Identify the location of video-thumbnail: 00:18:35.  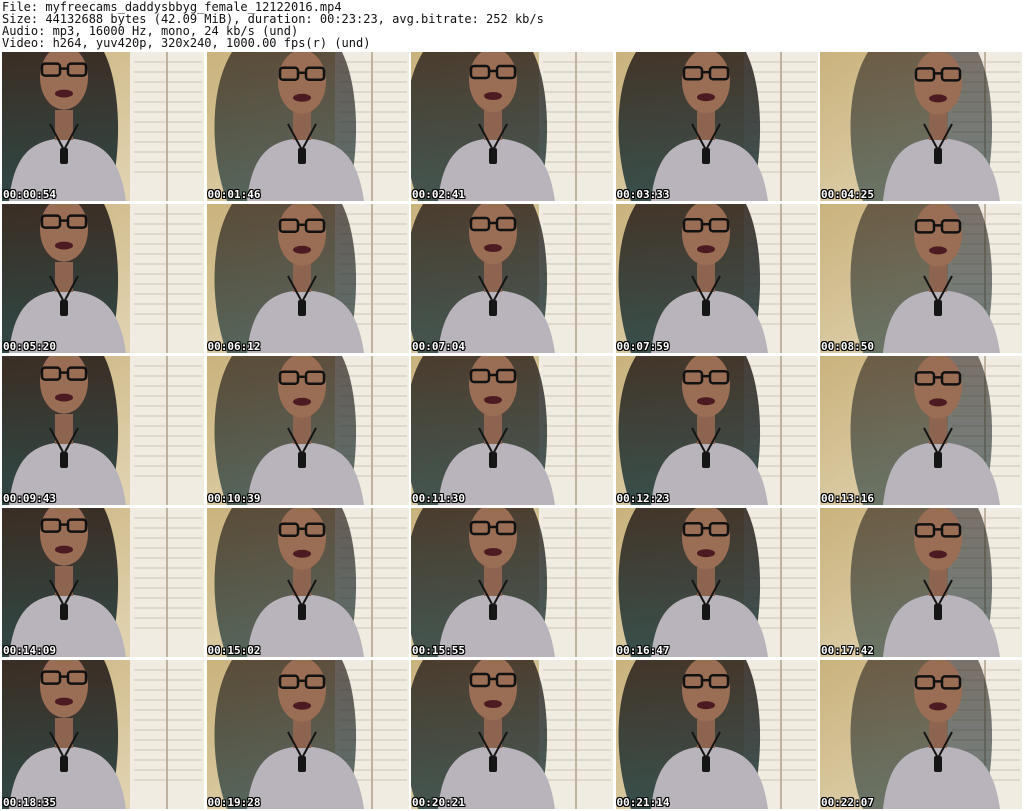
(103, 734).